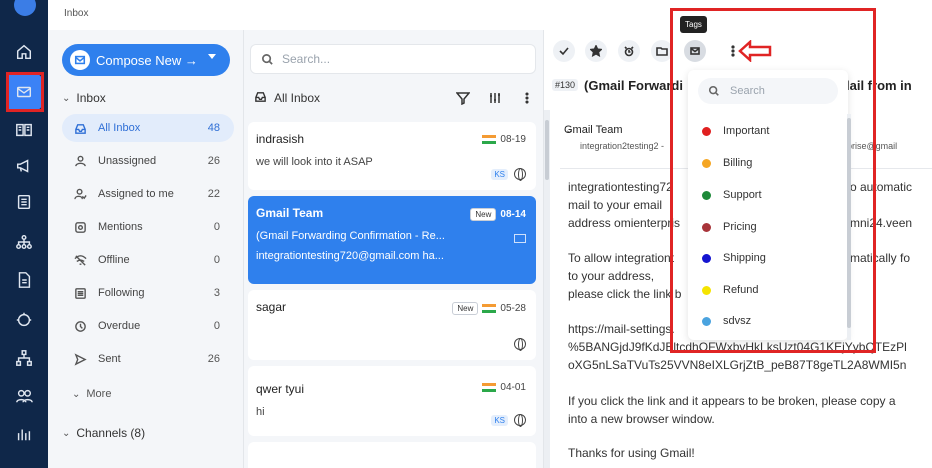 The image size is (932, 468). I want to click on org-chart-icon, so click(24, 358).